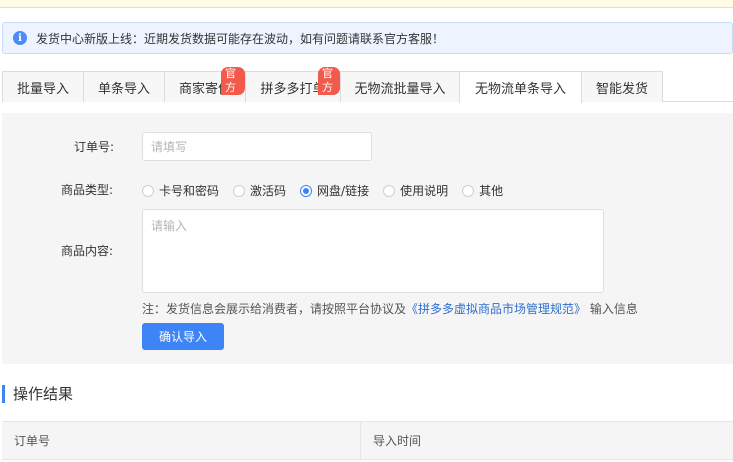 The image size is (733, 462). I want to click on product-type-radio-group: 卡号和密码 激活码 网盘/链接 使用说明 其他, so click(329, 190).